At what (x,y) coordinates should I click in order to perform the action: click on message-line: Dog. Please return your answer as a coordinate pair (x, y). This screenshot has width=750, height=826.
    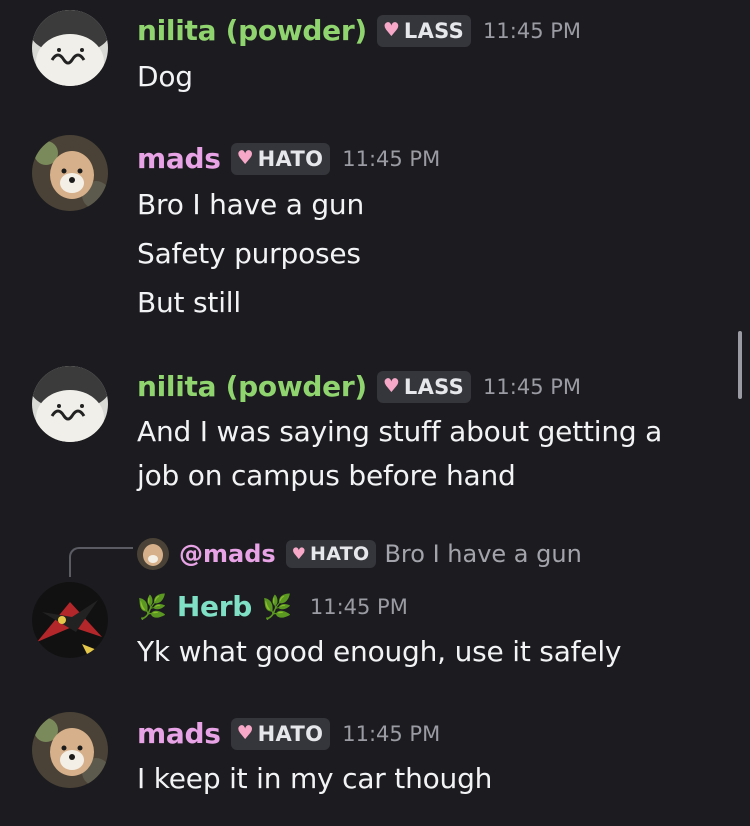
    Looking at the image, I should click on (165, 76).